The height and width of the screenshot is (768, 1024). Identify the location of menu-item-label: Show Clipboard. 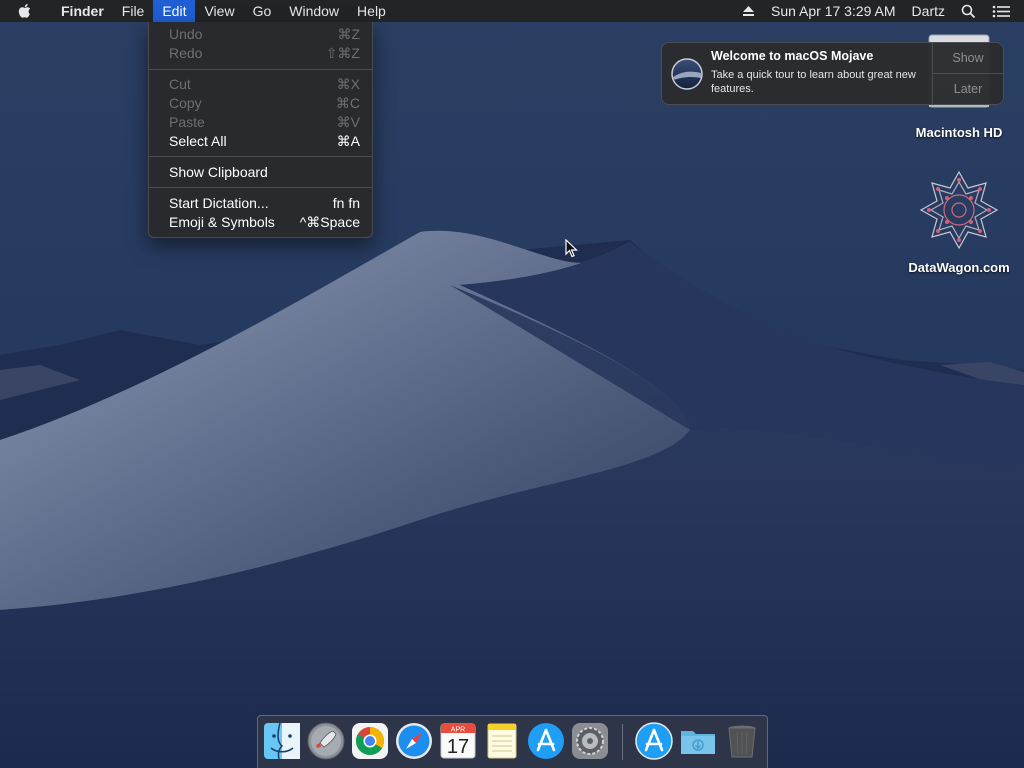
(218, 172).